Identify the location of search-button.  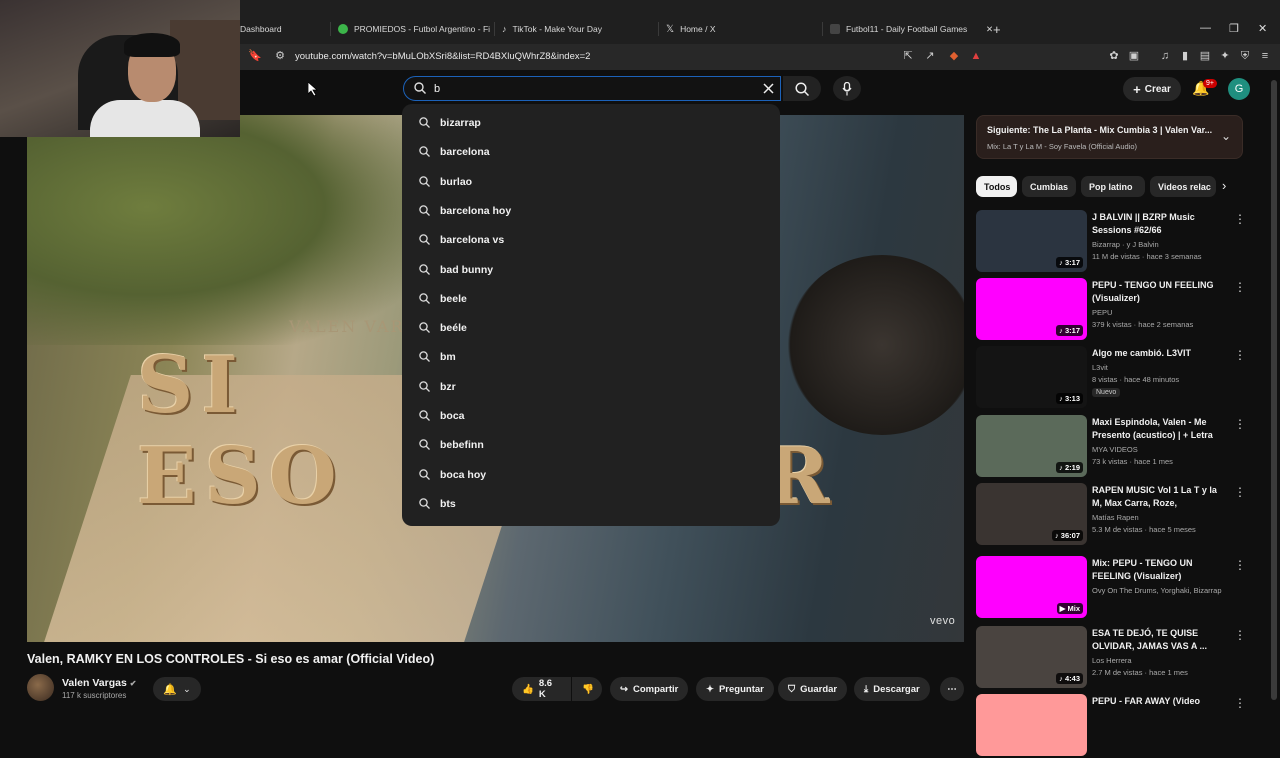
(802, 88).